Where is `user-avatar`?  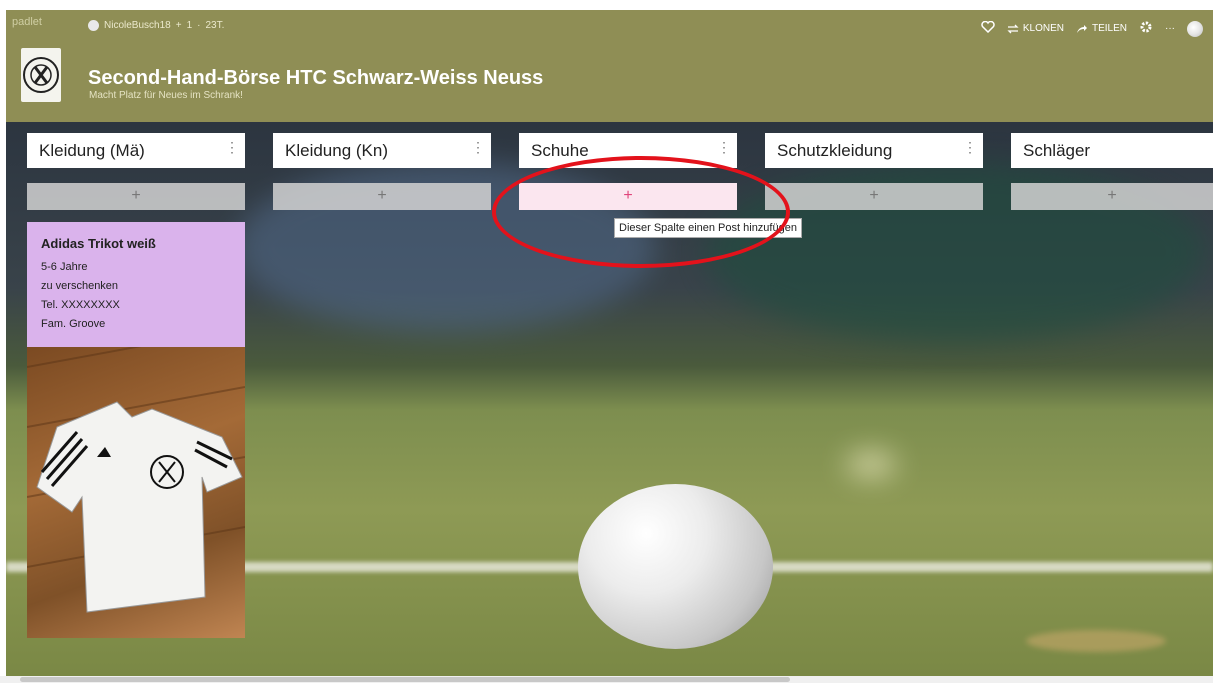
user-avatar is located at coordinates (1195, 28).